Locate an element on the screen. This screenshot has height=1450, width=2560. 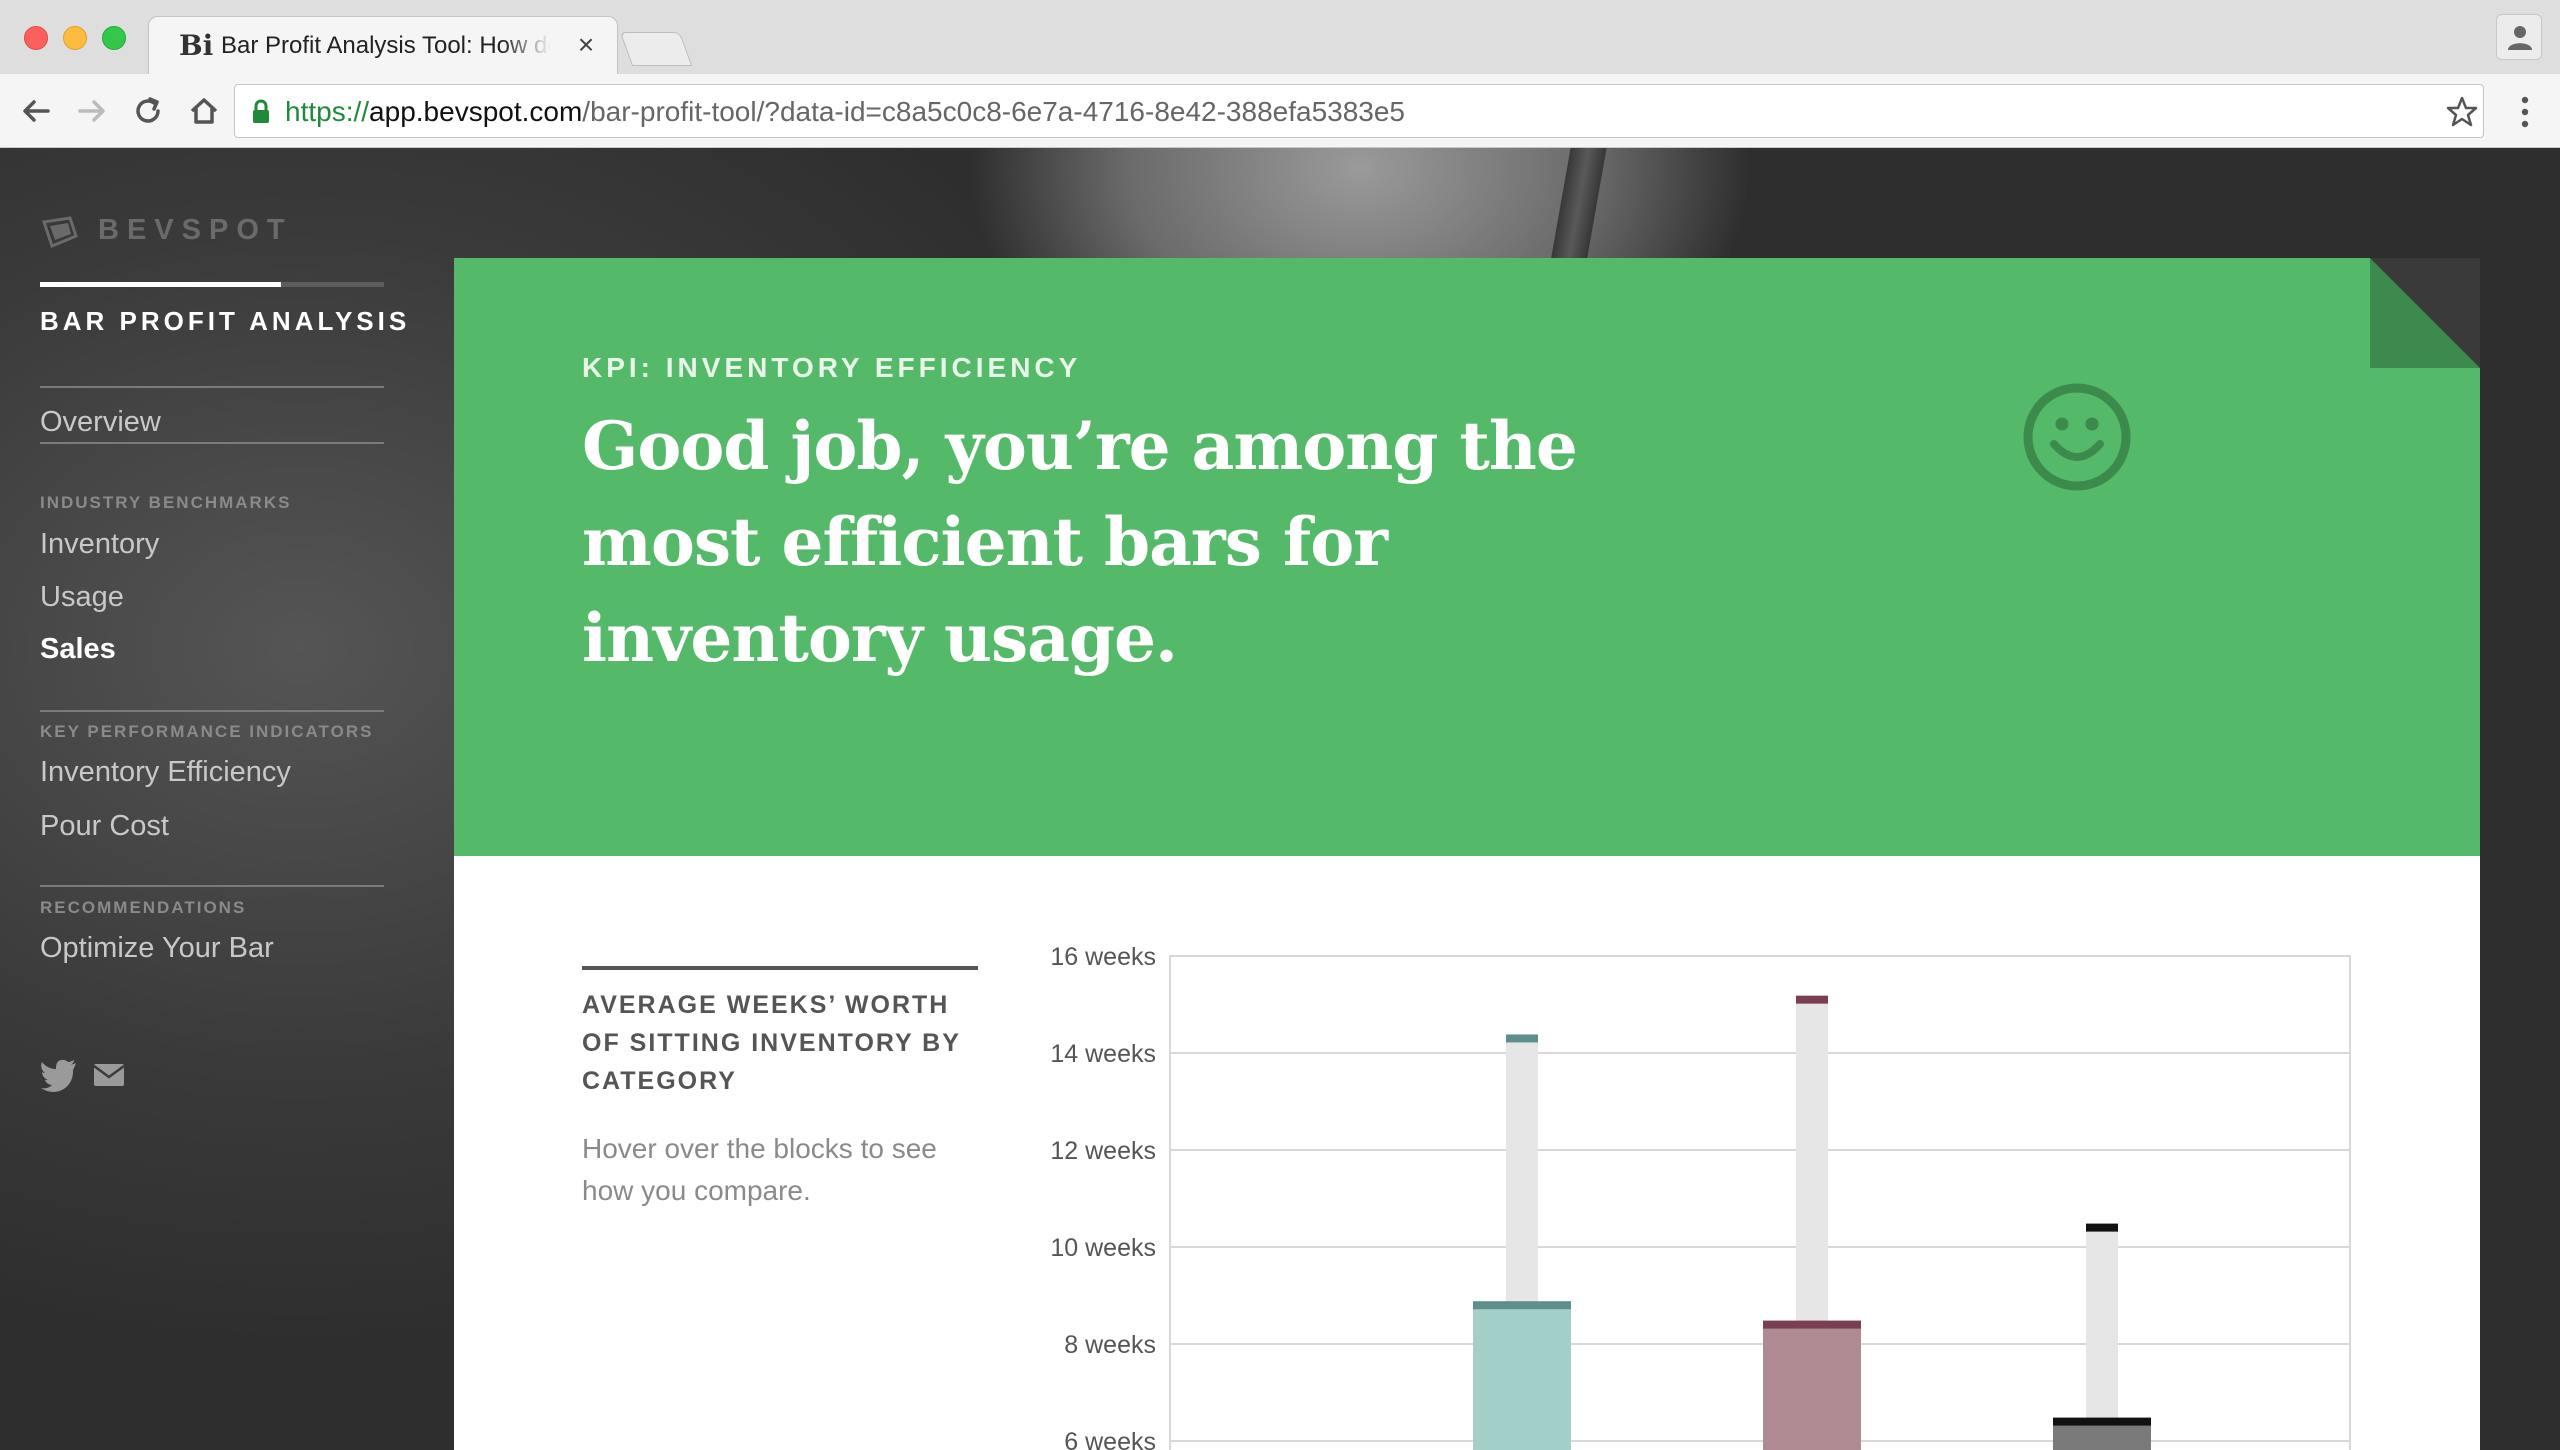
home-button is located at coordinates (204, 111).